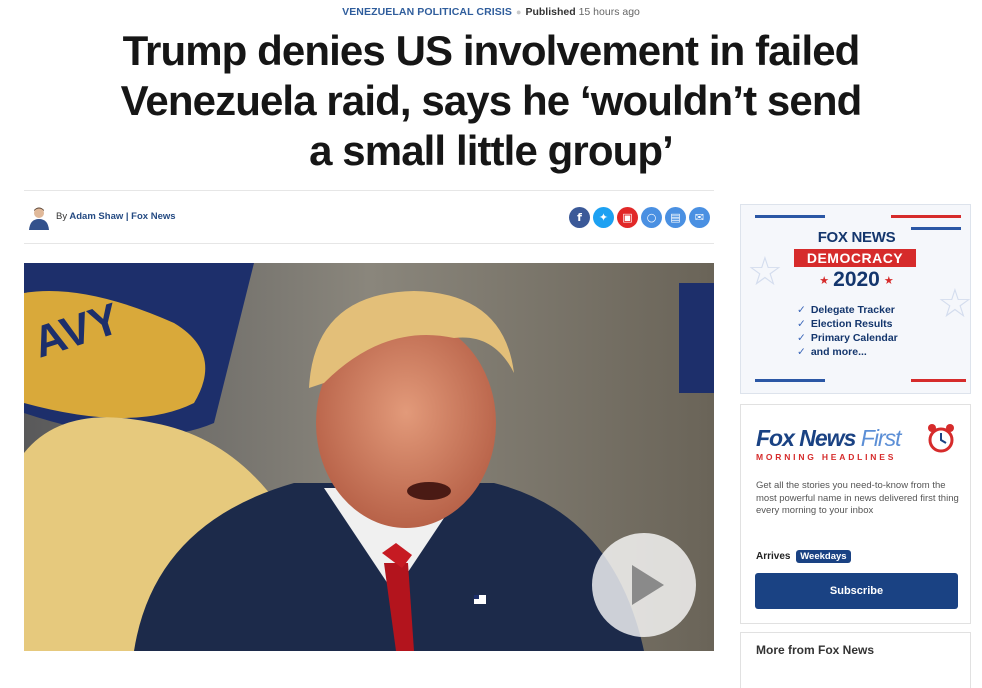  I want to click on flipboard-icon: ▣, so click(627, 217).